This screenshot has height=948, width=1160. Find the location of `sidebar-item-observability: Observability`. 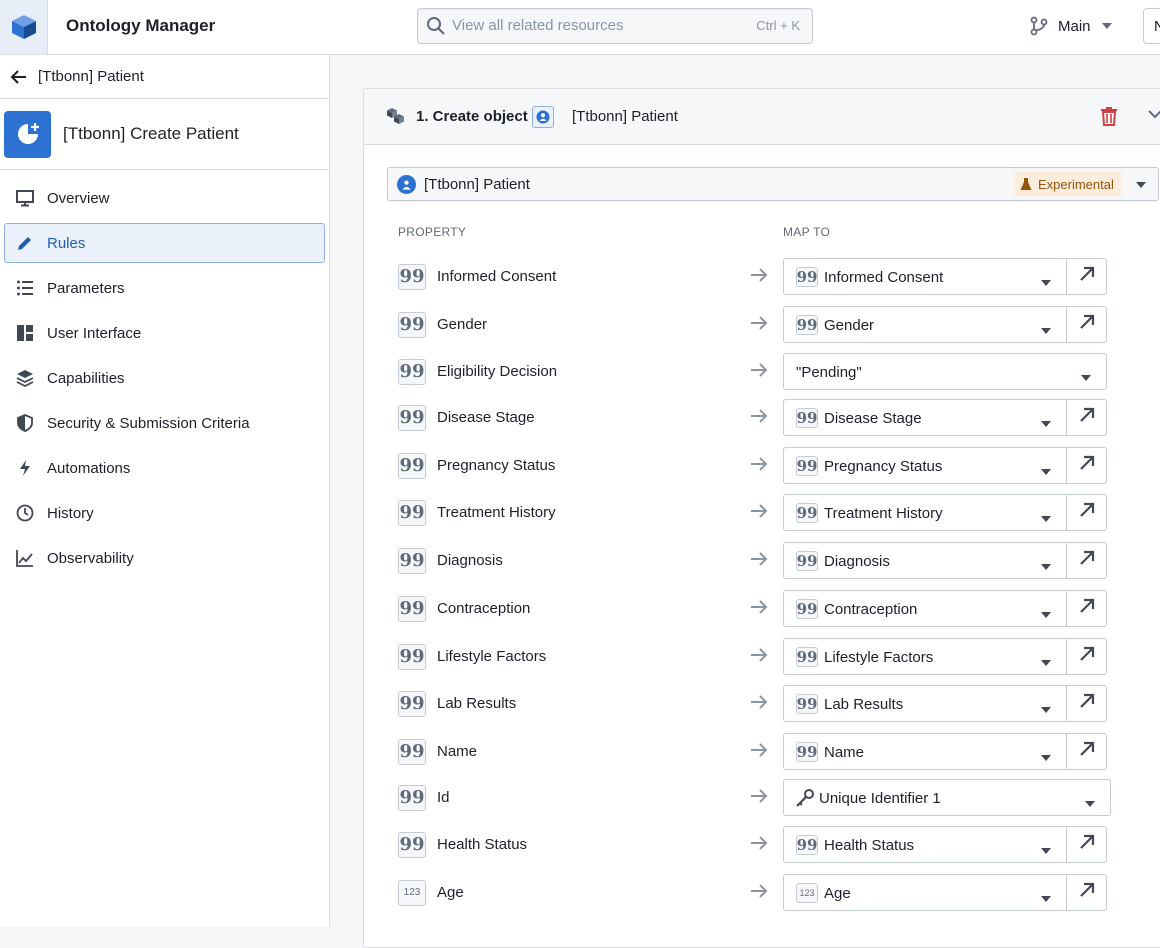

sidebar-item-observability: Observability is located at coordinates (164, 558).